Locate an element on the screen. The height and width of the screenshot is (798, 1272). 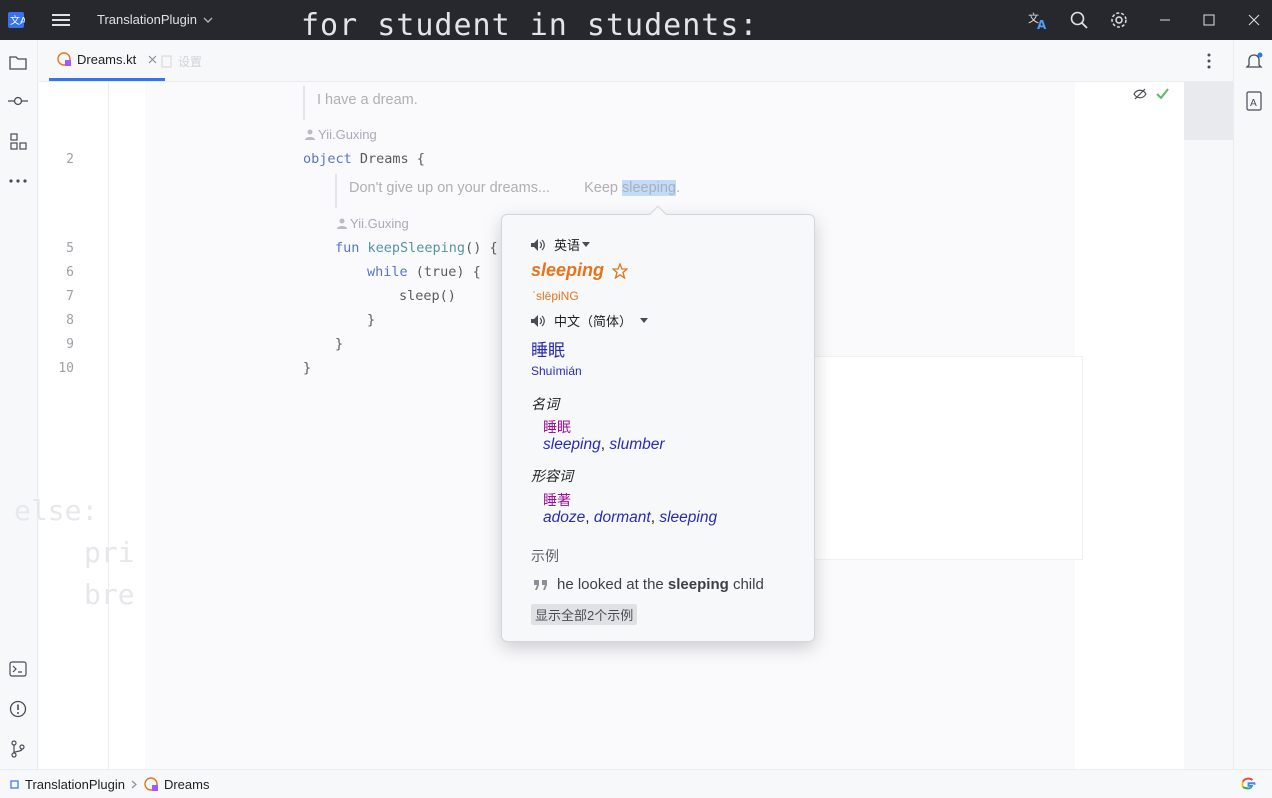
pinyin: Shuìmián is located at coordinates (556, 371).